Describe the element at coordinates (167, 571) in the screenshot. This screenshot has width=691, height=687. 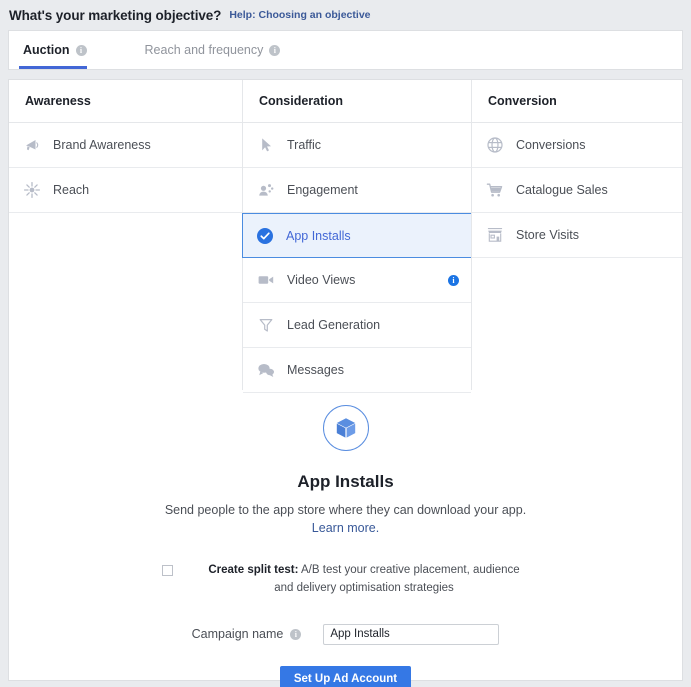
I see `create-split-test-checkbox` at that location.